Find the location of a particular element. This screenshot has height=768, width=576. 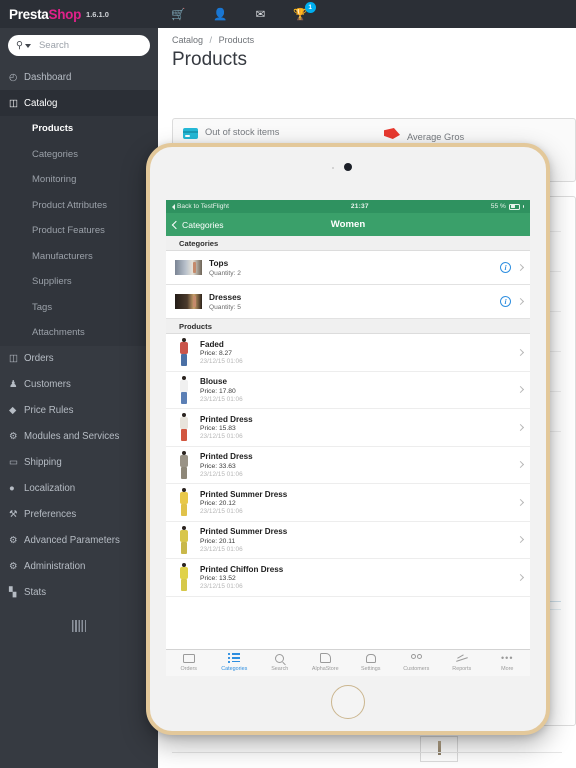

sidebar-item-customers: ♟ Customers is located at coordinates (79, 385).